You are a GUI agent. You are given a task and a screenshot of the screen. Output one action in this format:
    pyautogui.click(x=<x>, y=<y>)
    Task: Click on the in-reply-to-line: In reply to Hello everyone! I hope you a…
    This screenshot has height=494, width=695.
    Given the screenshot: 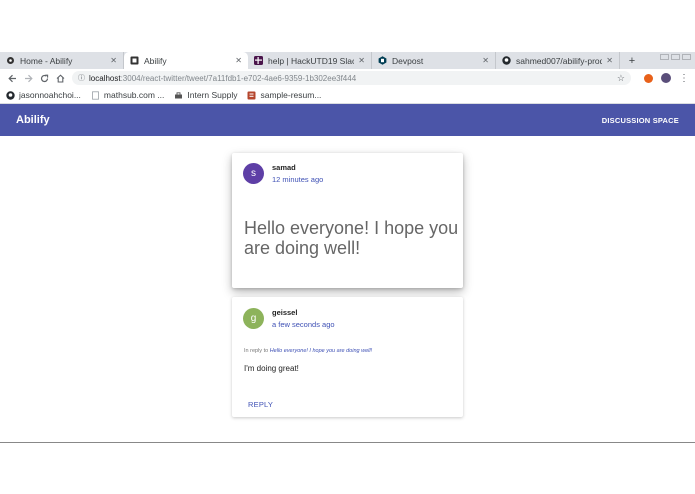 What is the action you would take?
    pyautogui.click(x=308, y=351)
    